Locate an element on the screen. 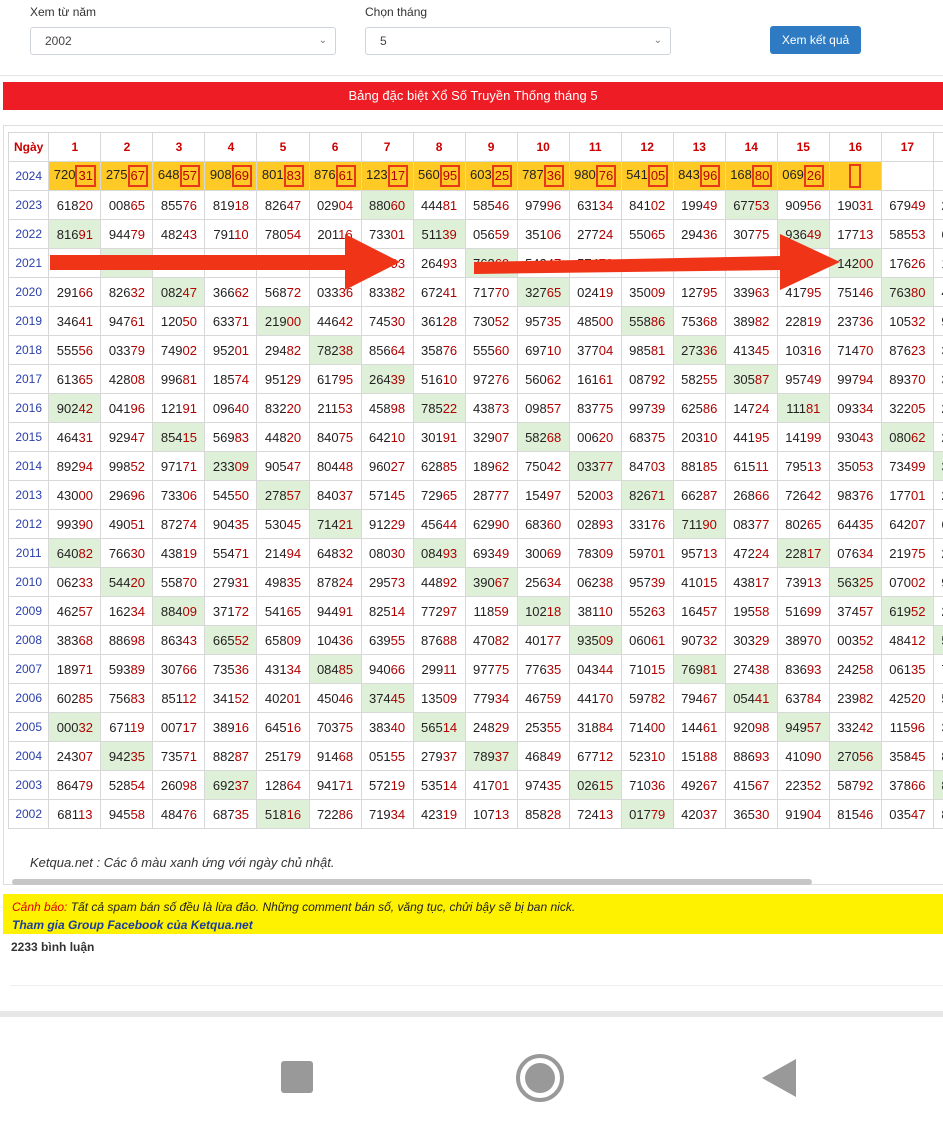  android-nav-bar is located at coordinates (471, 1080).